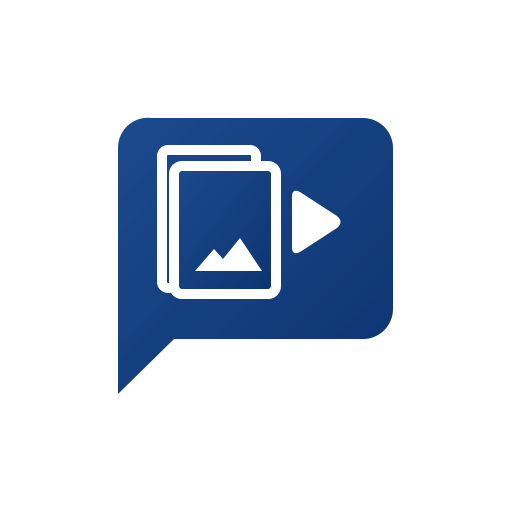 The width and height of the screenshot is (512, 512). What do you see at coordinates (225, 230) in the screenshot?
I see `front-photo-card-icon` at bounding box center [225, 230].